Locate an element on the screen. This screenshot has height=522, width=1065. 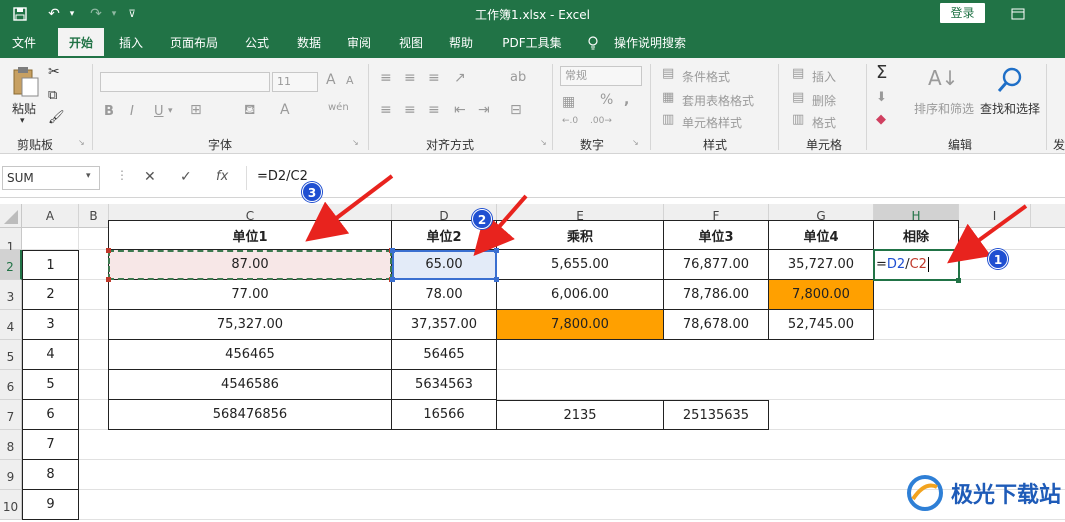
cell-c6: 4546586 is located at coordinates (250, 385).